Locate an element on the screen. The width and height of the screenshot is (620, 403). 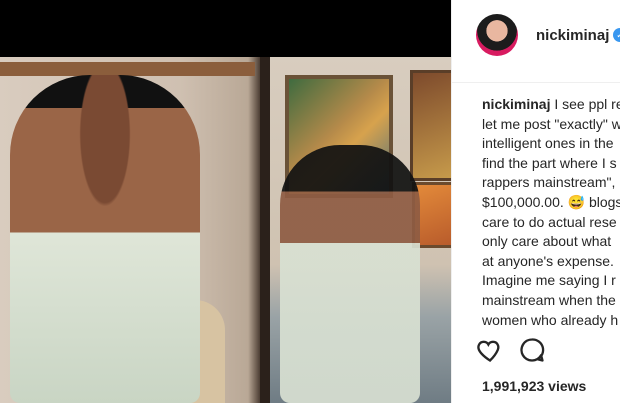
wall-frame is located at coordinates (127, 69).